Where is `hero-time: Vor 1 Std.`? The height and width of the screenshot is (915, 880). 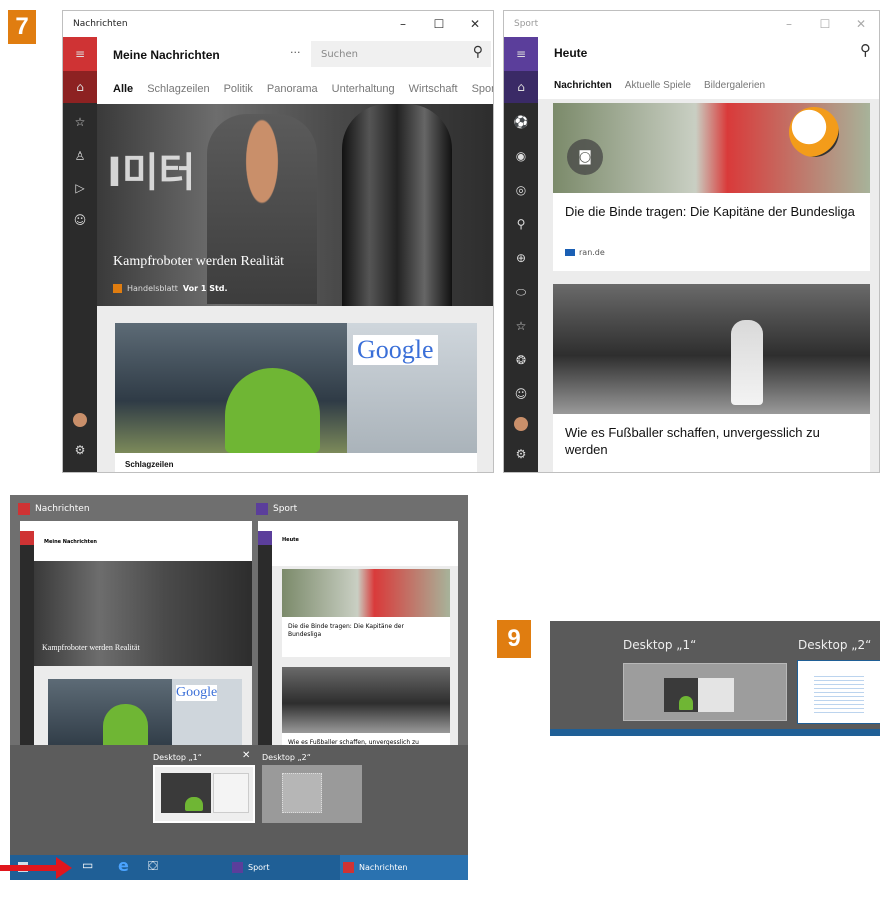 hero-time: Vor 1 Std. is located at coordinates (205, 288).